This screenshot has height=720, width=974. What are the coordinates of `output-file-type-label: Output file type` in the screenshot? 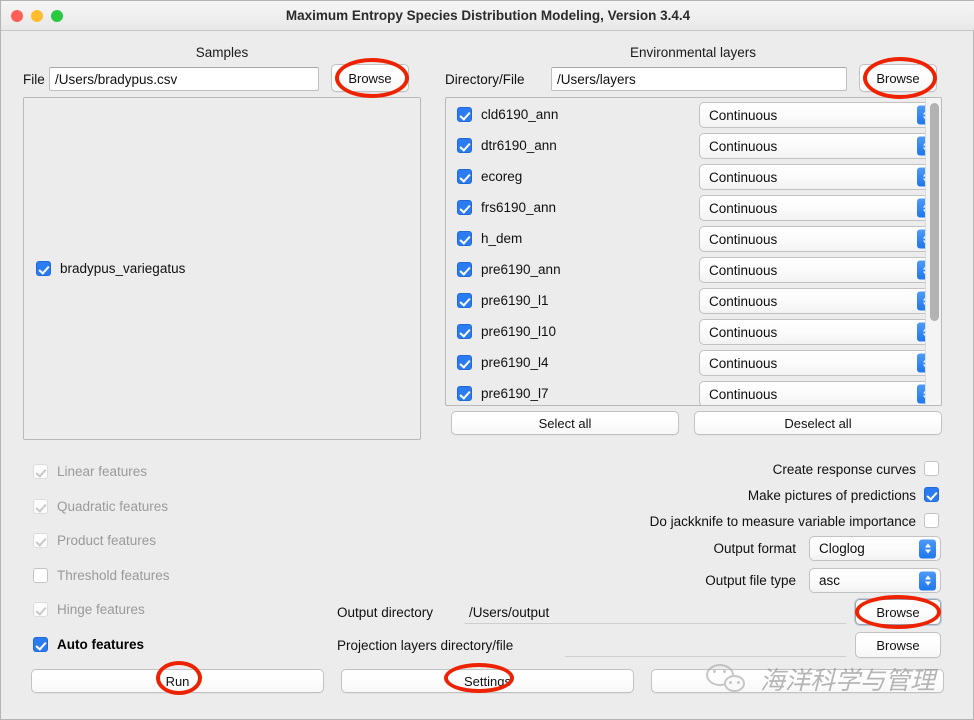 It's located at (750, 580).